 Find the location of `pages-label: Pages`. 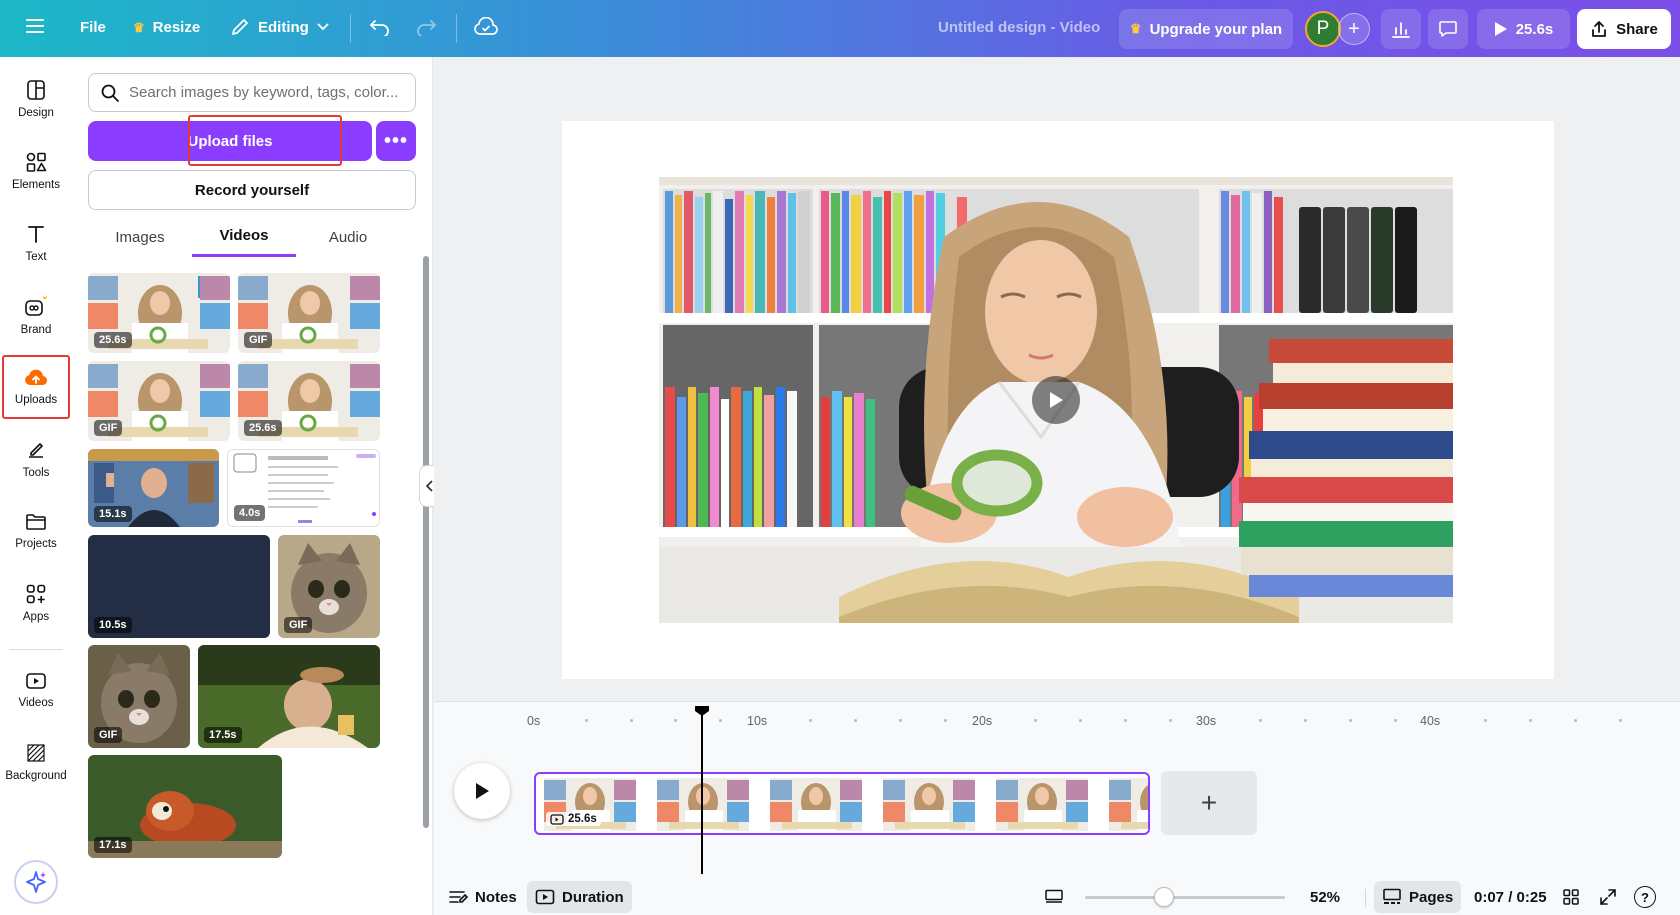

pages-label: Pages is located at coordinates (1431, 897).